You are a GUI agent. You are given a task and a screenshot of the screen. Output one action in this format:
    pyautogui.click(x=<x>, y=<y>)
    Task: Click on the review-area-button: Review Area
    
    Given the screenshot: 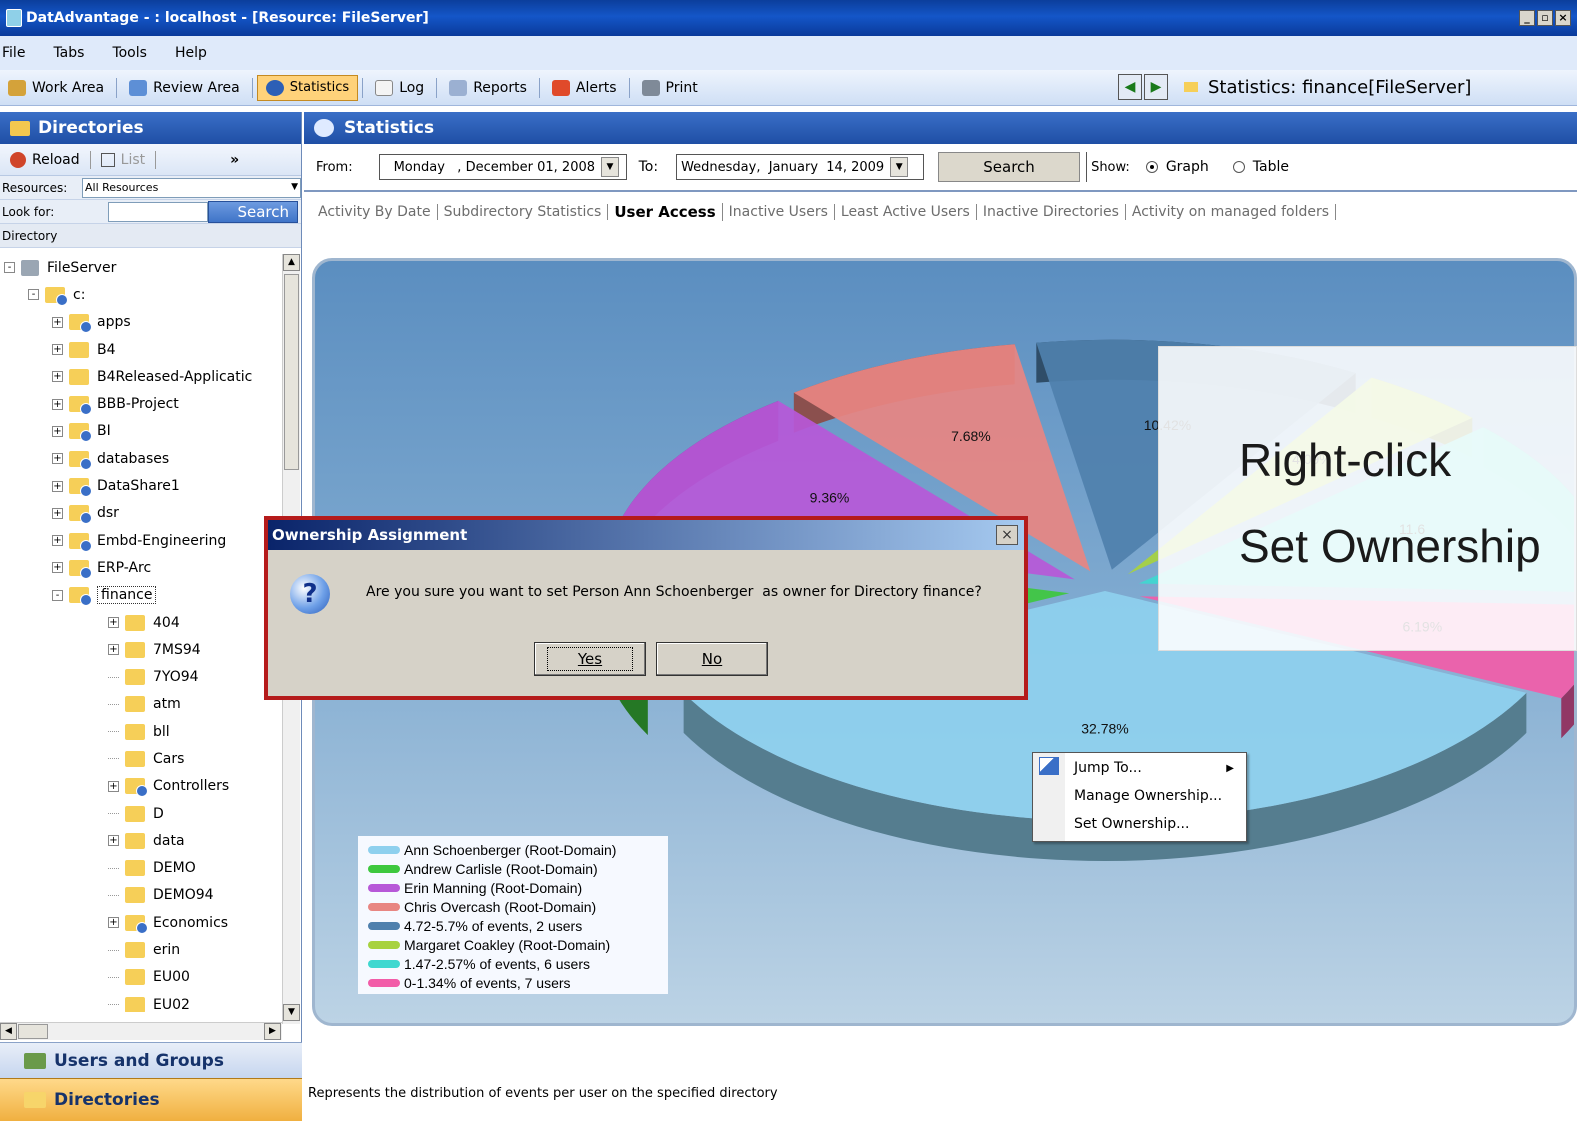 What is the action you would take?
    pyautogui.click(x=184, y=88)
    